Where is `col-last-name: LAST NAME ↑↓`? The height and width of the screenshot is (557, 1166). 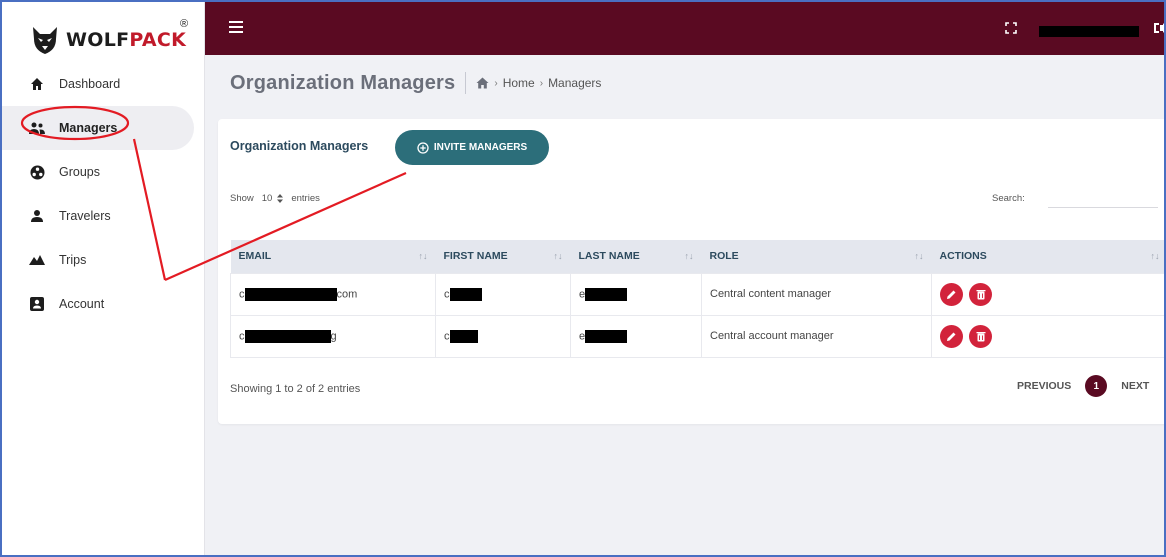
col-last-name: LAST NAME ↑↓ is located at coordinates (636, 256).